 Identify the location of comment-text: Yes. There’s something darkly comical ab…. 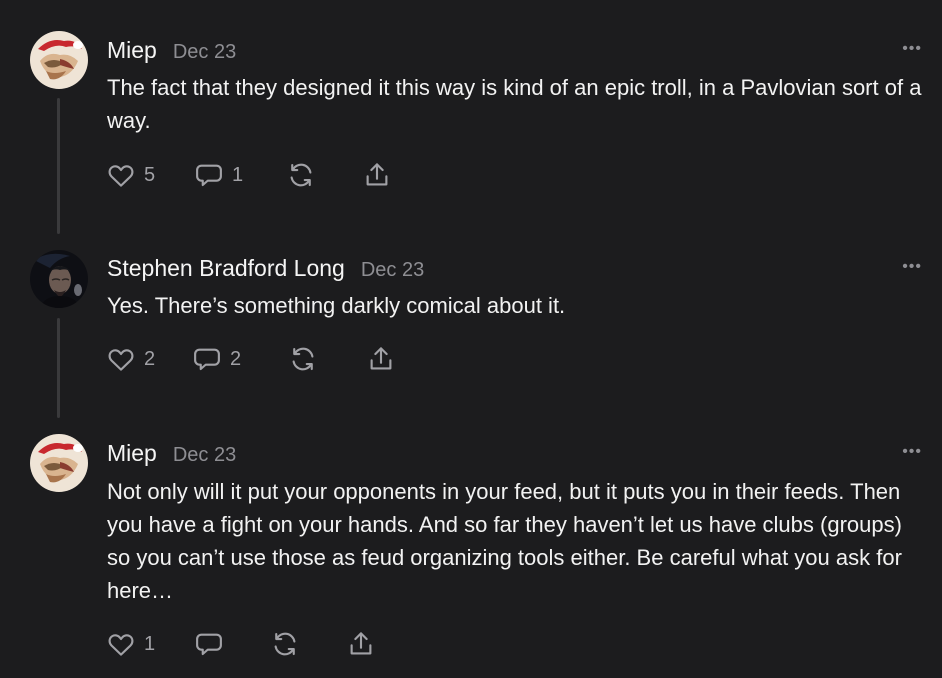
(336, 305).